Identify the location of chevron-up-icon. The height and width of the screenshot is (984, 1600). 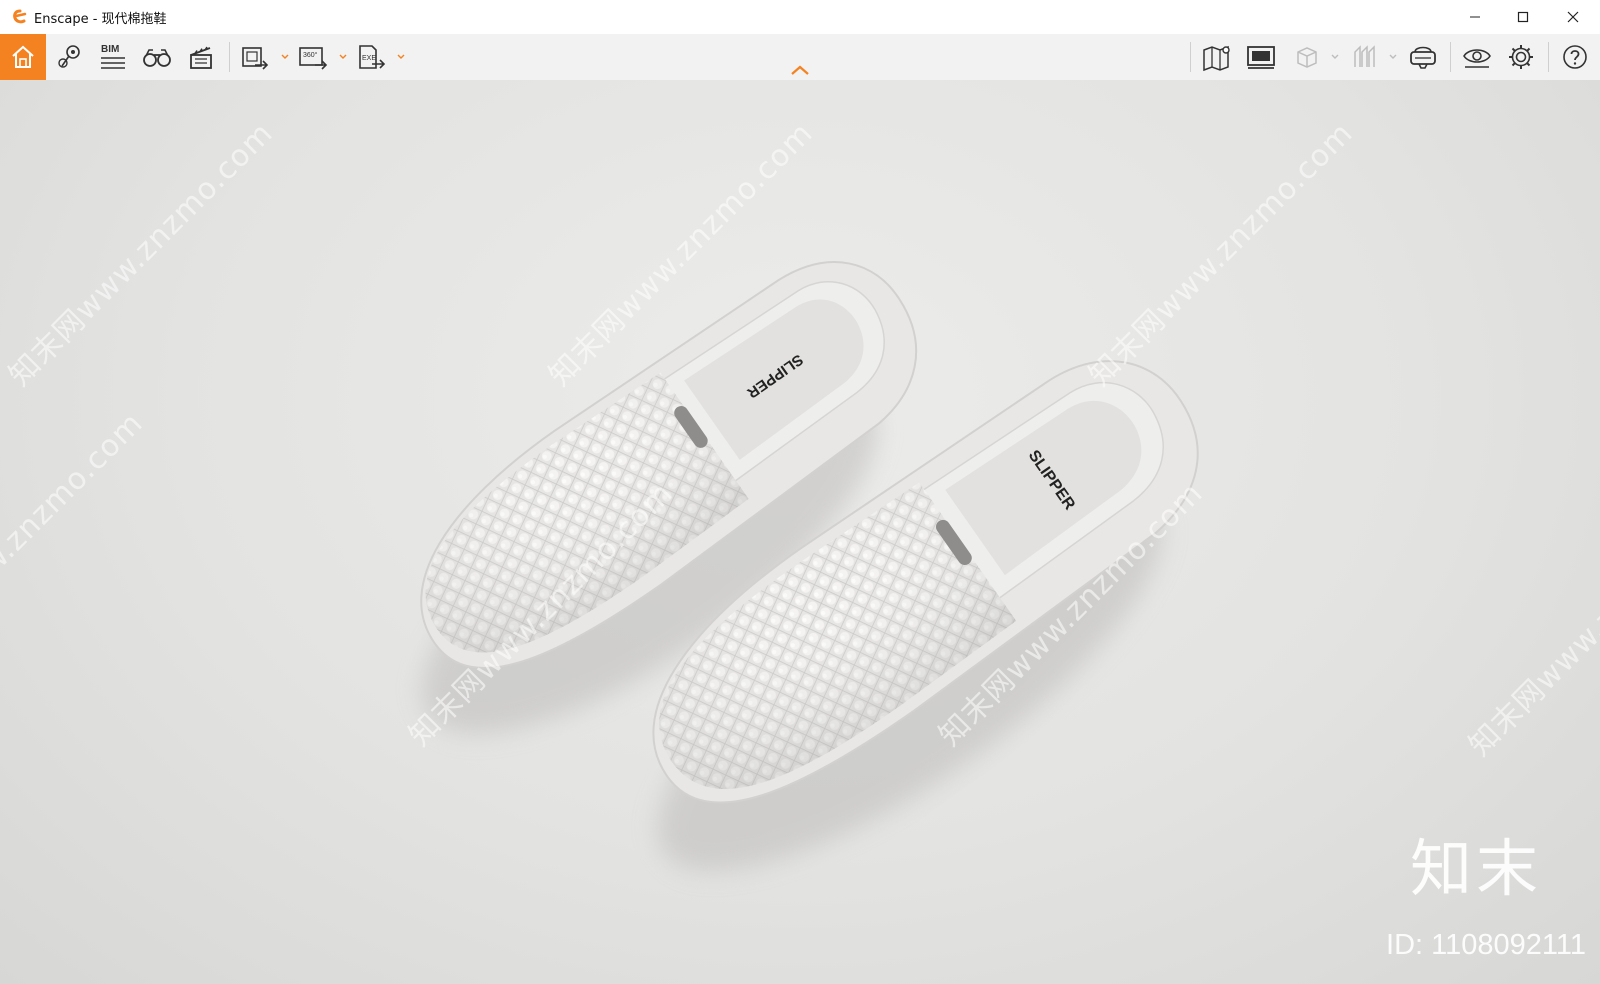
(800, 70).